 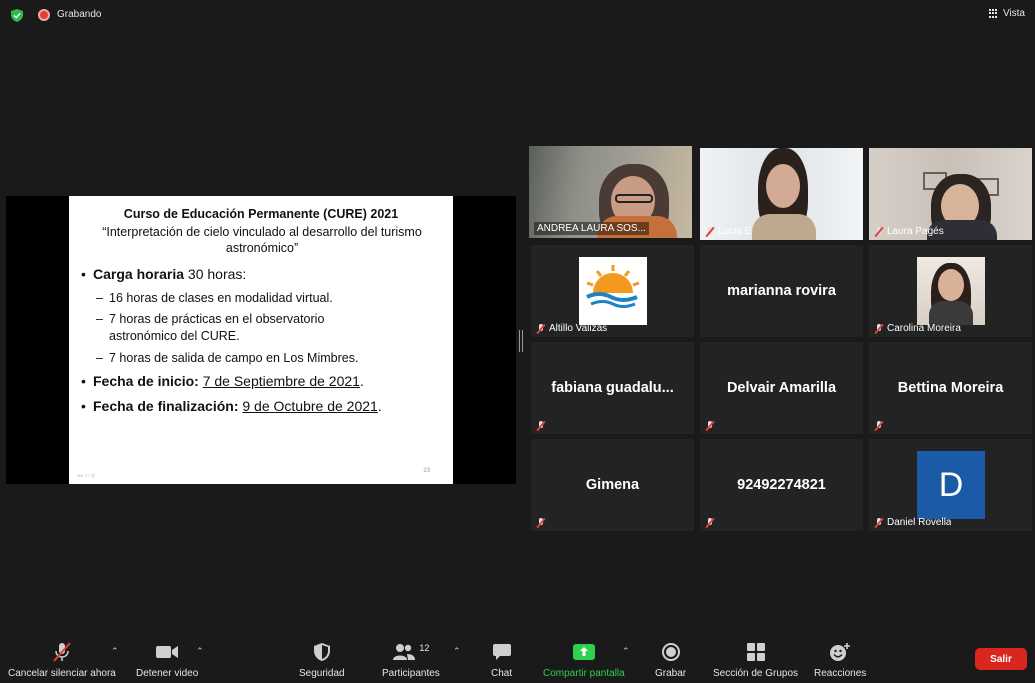 I want to click on inicio-value: 7 de Septiembre de 2021, so click(x=281, y=381).